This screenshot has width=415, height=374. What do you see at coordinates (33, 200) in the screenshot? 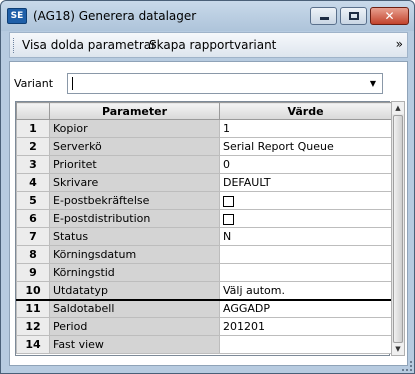
I see `row-number: 5` at bounding box center [33, 200].